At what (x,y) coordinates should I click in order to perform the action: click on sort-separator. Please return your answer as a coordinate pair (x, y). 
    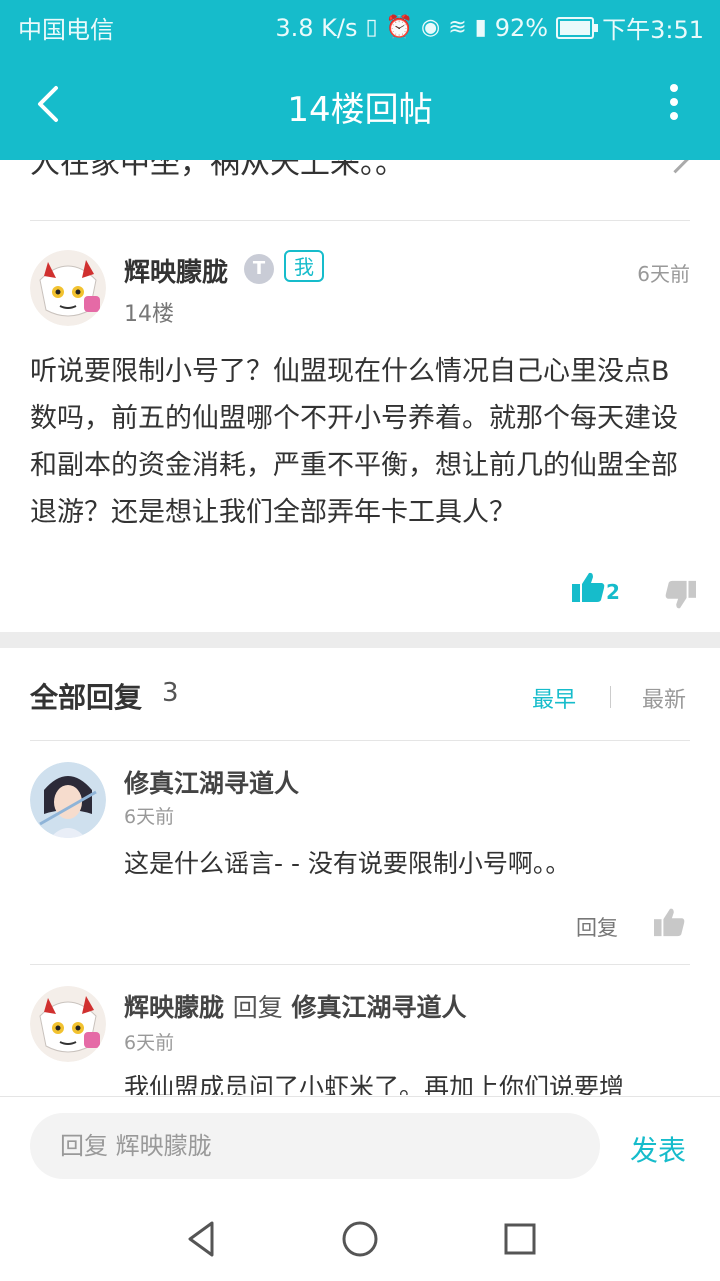
    Looking at the image, I should click on (610, 697).